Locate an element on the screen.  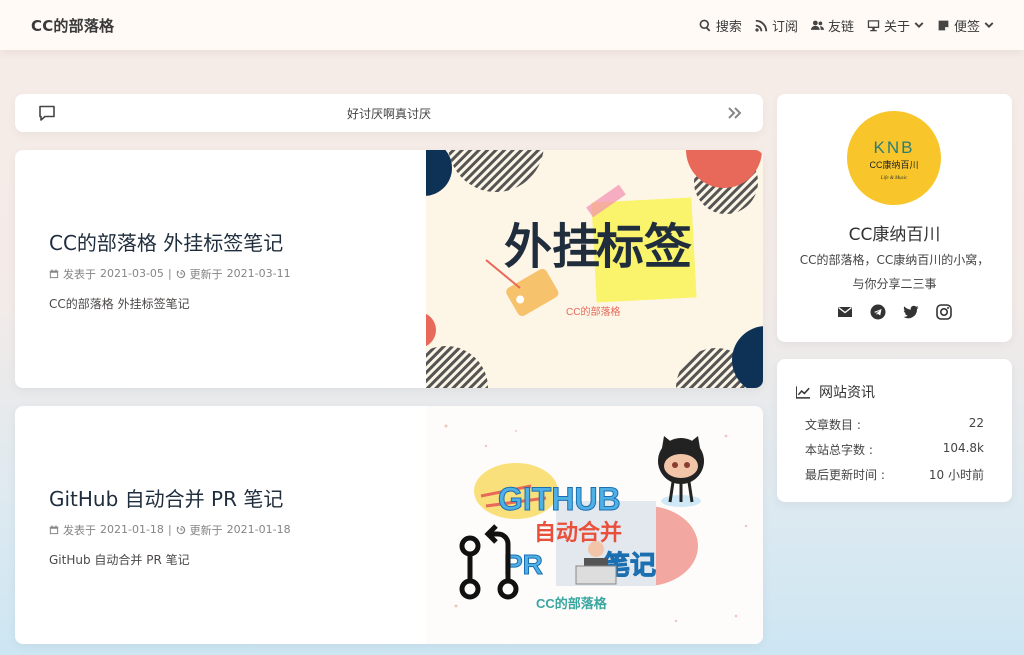
stat-row-last-update: 最后更新时间 : 10 小时前 is located at coordinates (894, 474).